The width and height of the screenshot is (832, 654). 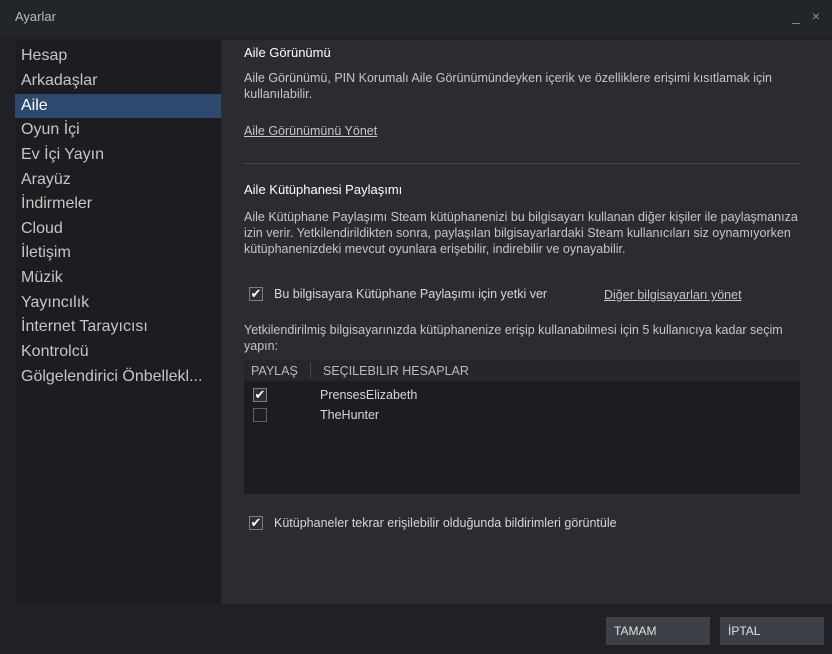 I want to click on sidebar-item-oyun-ici: Oyun İçi, so click(x=118, y=130).